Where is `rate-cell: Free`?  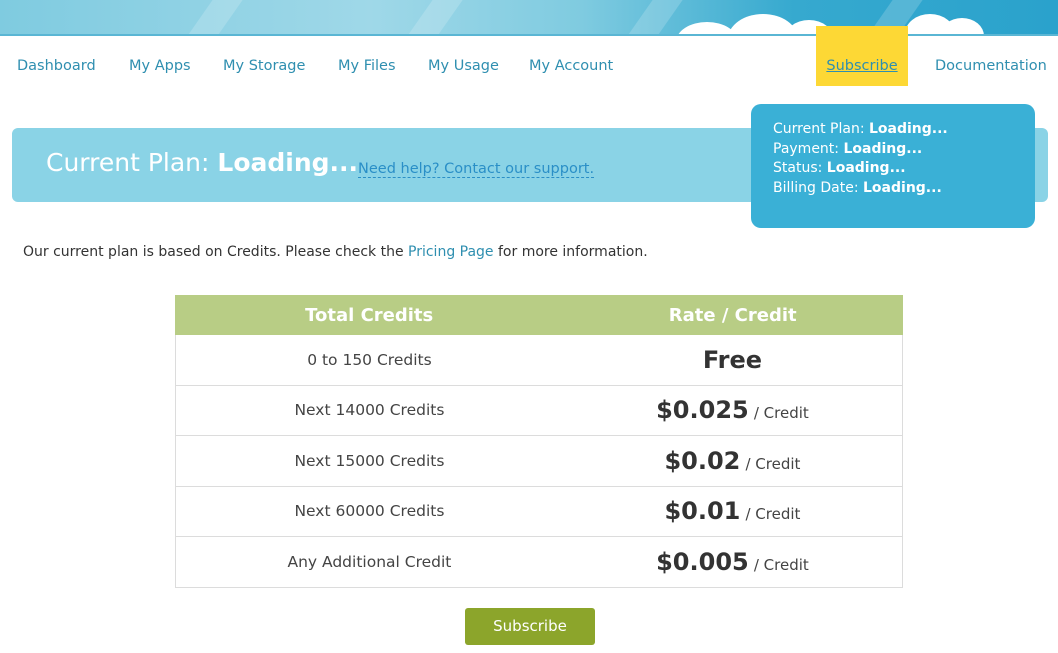
rate-cell: Free is located at coordinates (732, 360).